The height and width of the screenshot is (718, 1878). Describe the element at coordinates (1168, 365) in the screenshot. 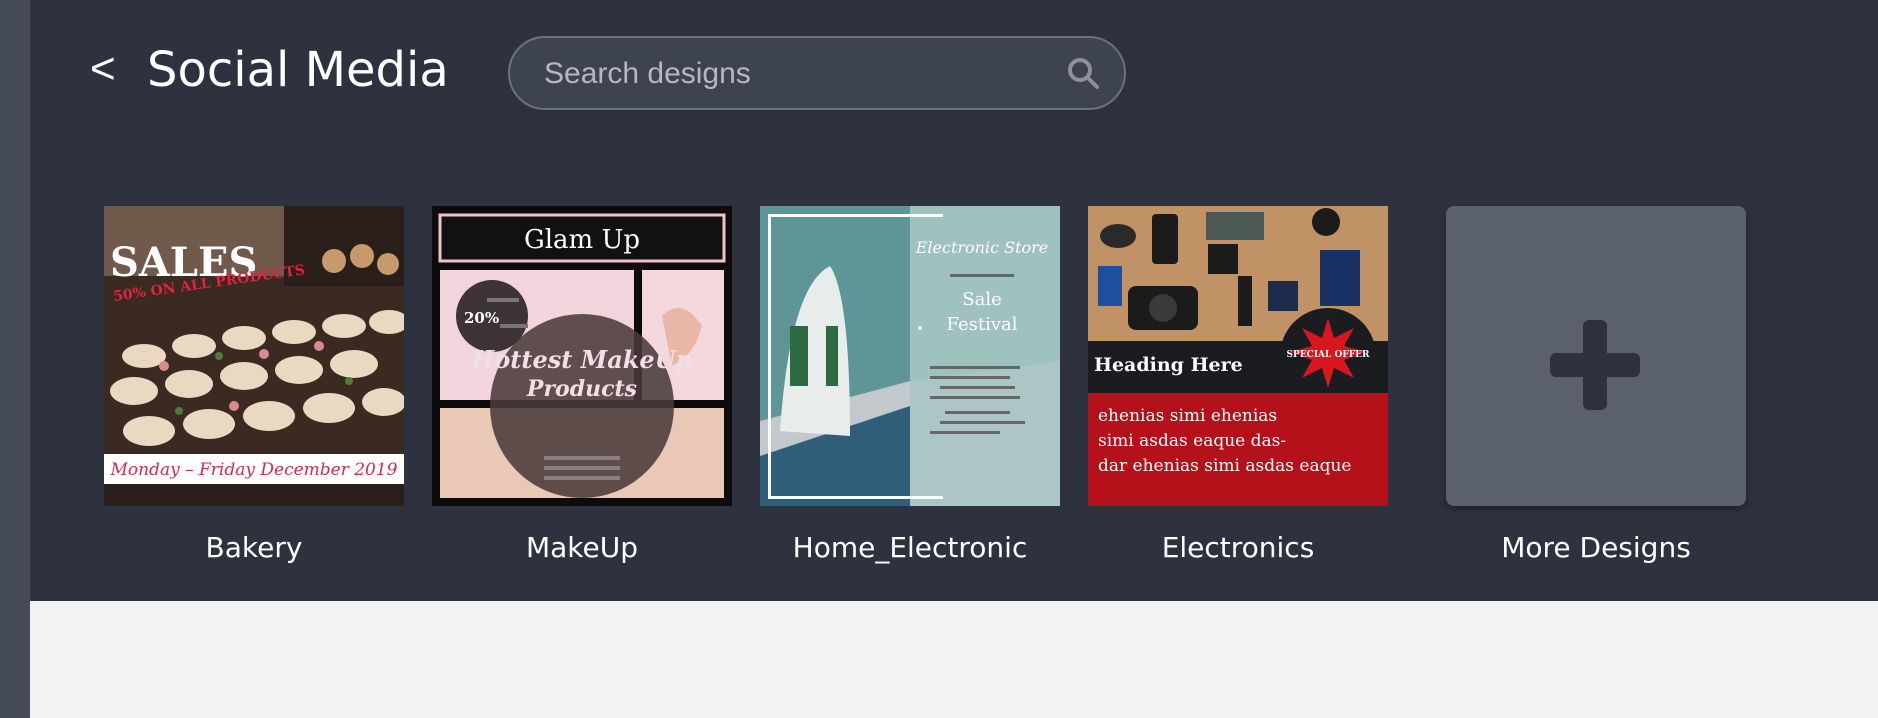

I see `electronics-heading: Heading Here` at that location.